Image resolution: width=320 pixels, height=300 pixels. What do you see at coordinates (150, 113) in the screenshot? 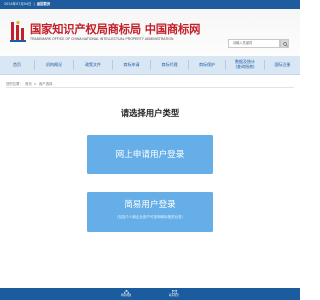
I see `page-title: 请选择用户类型` at bounding box center [150, 113].